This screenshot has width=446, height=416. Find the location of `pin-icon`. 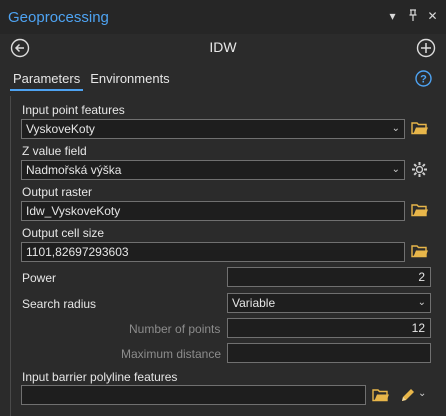

pin-icon is located at coordinates (412, 16).